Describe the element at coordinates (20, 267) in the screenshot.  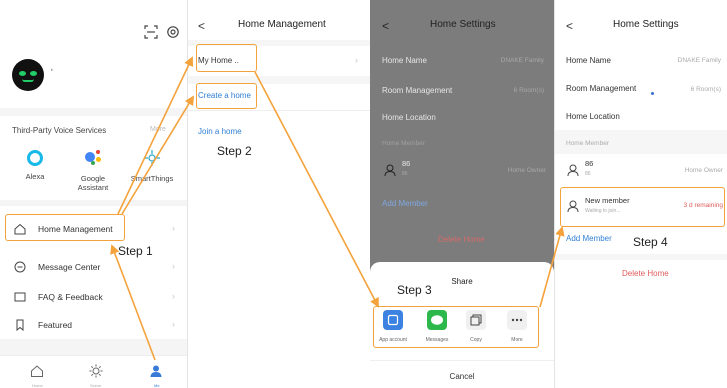
I see `message-icon` at that location.